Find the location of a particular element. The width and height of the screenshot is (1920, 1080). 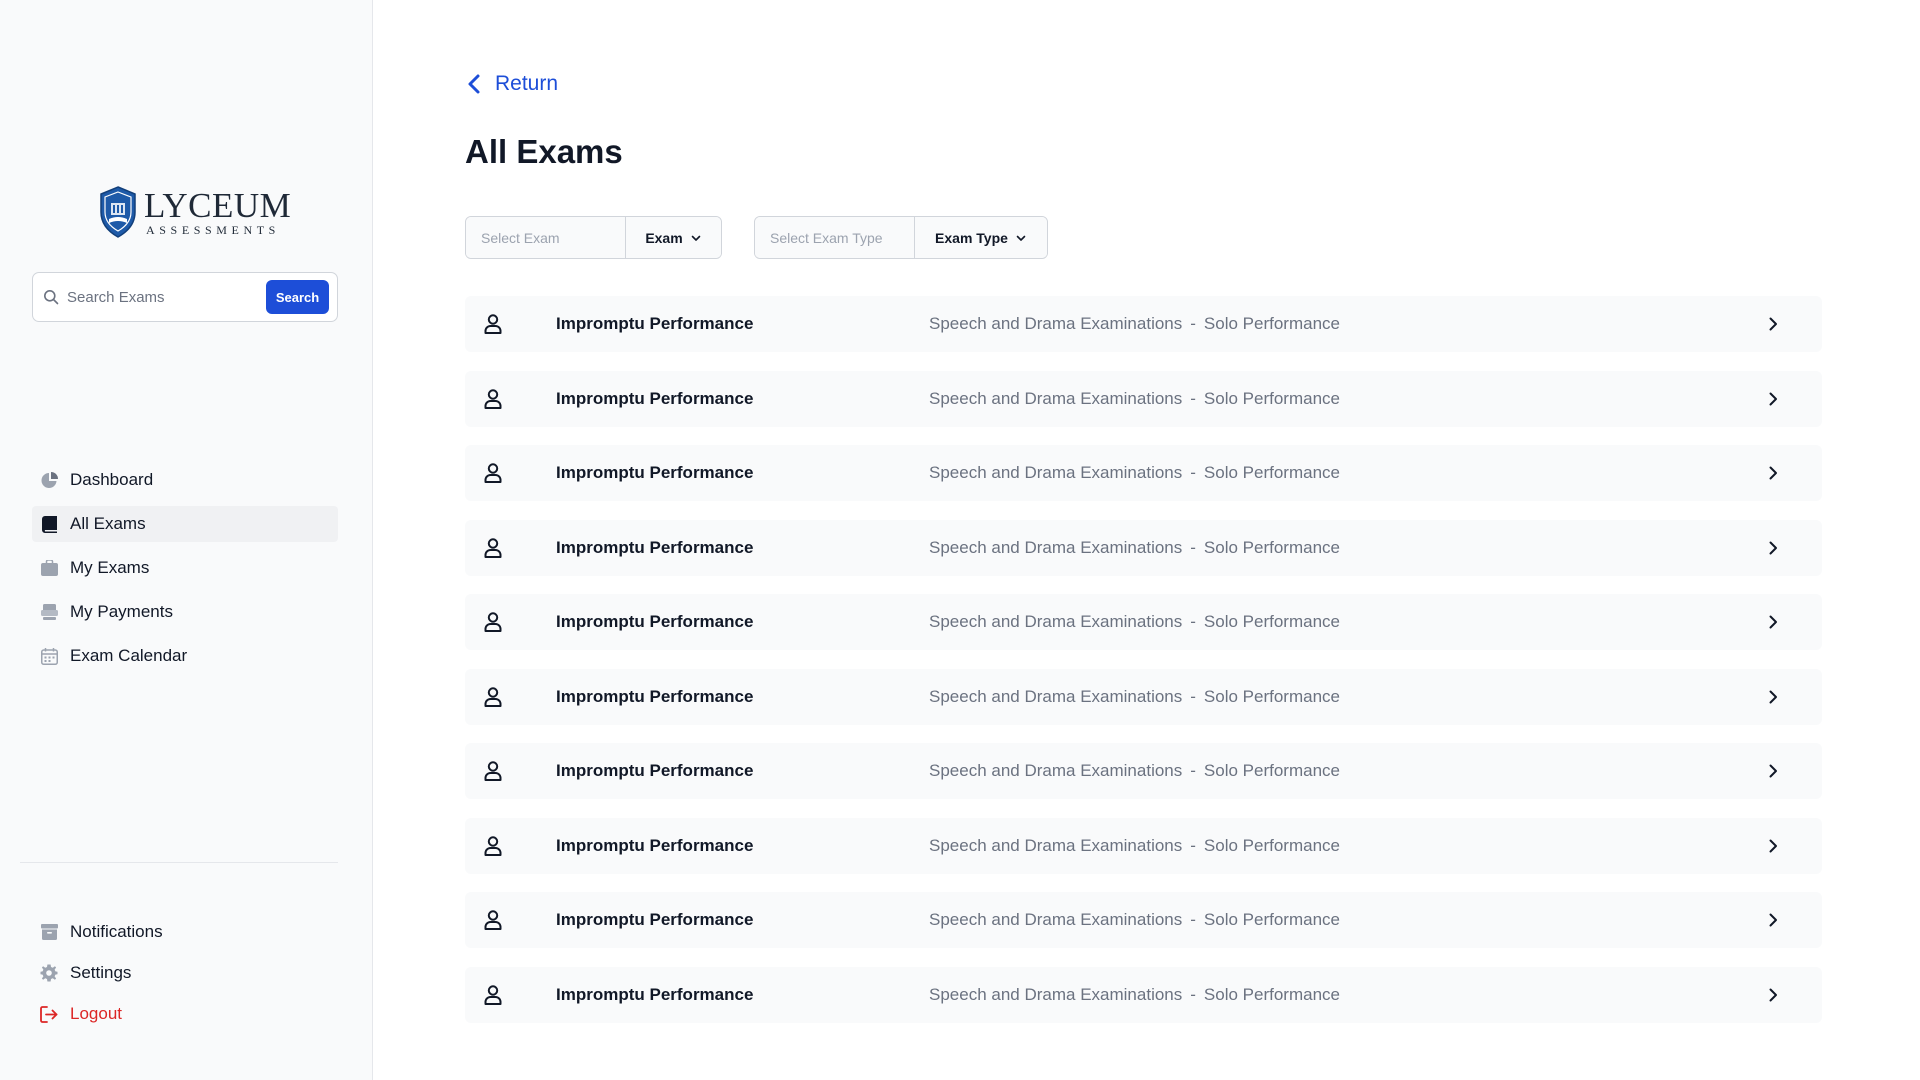

exam-type-filter: Exam Type is located at coordinates (901, 237).